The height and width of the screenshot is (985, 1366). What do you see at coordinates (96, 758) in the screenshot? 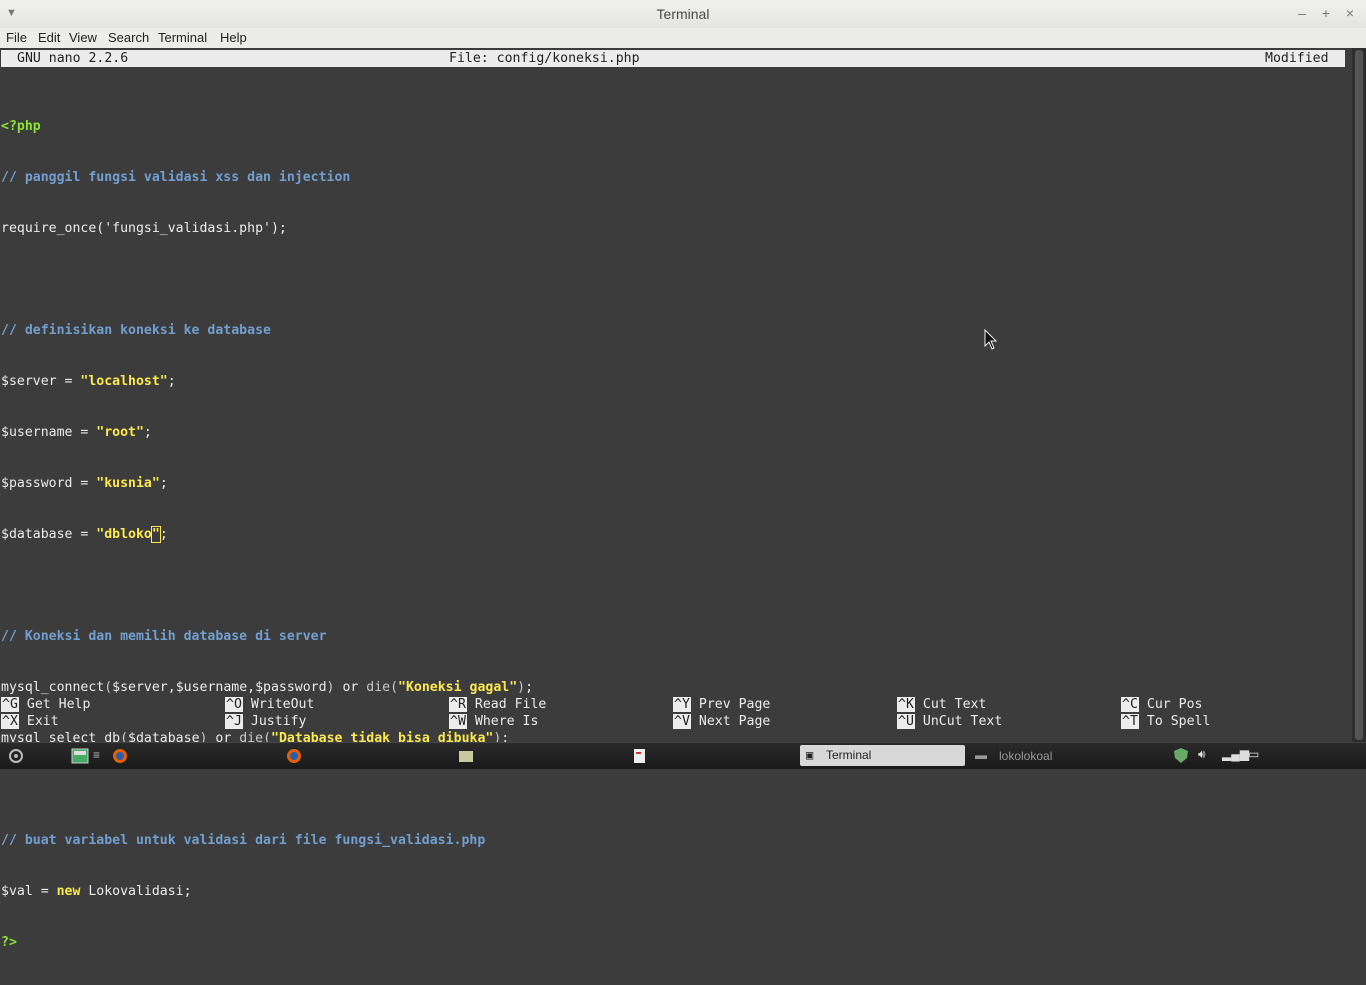
I see `menu-list-icon: ≡` at bounding box center [96, 758].